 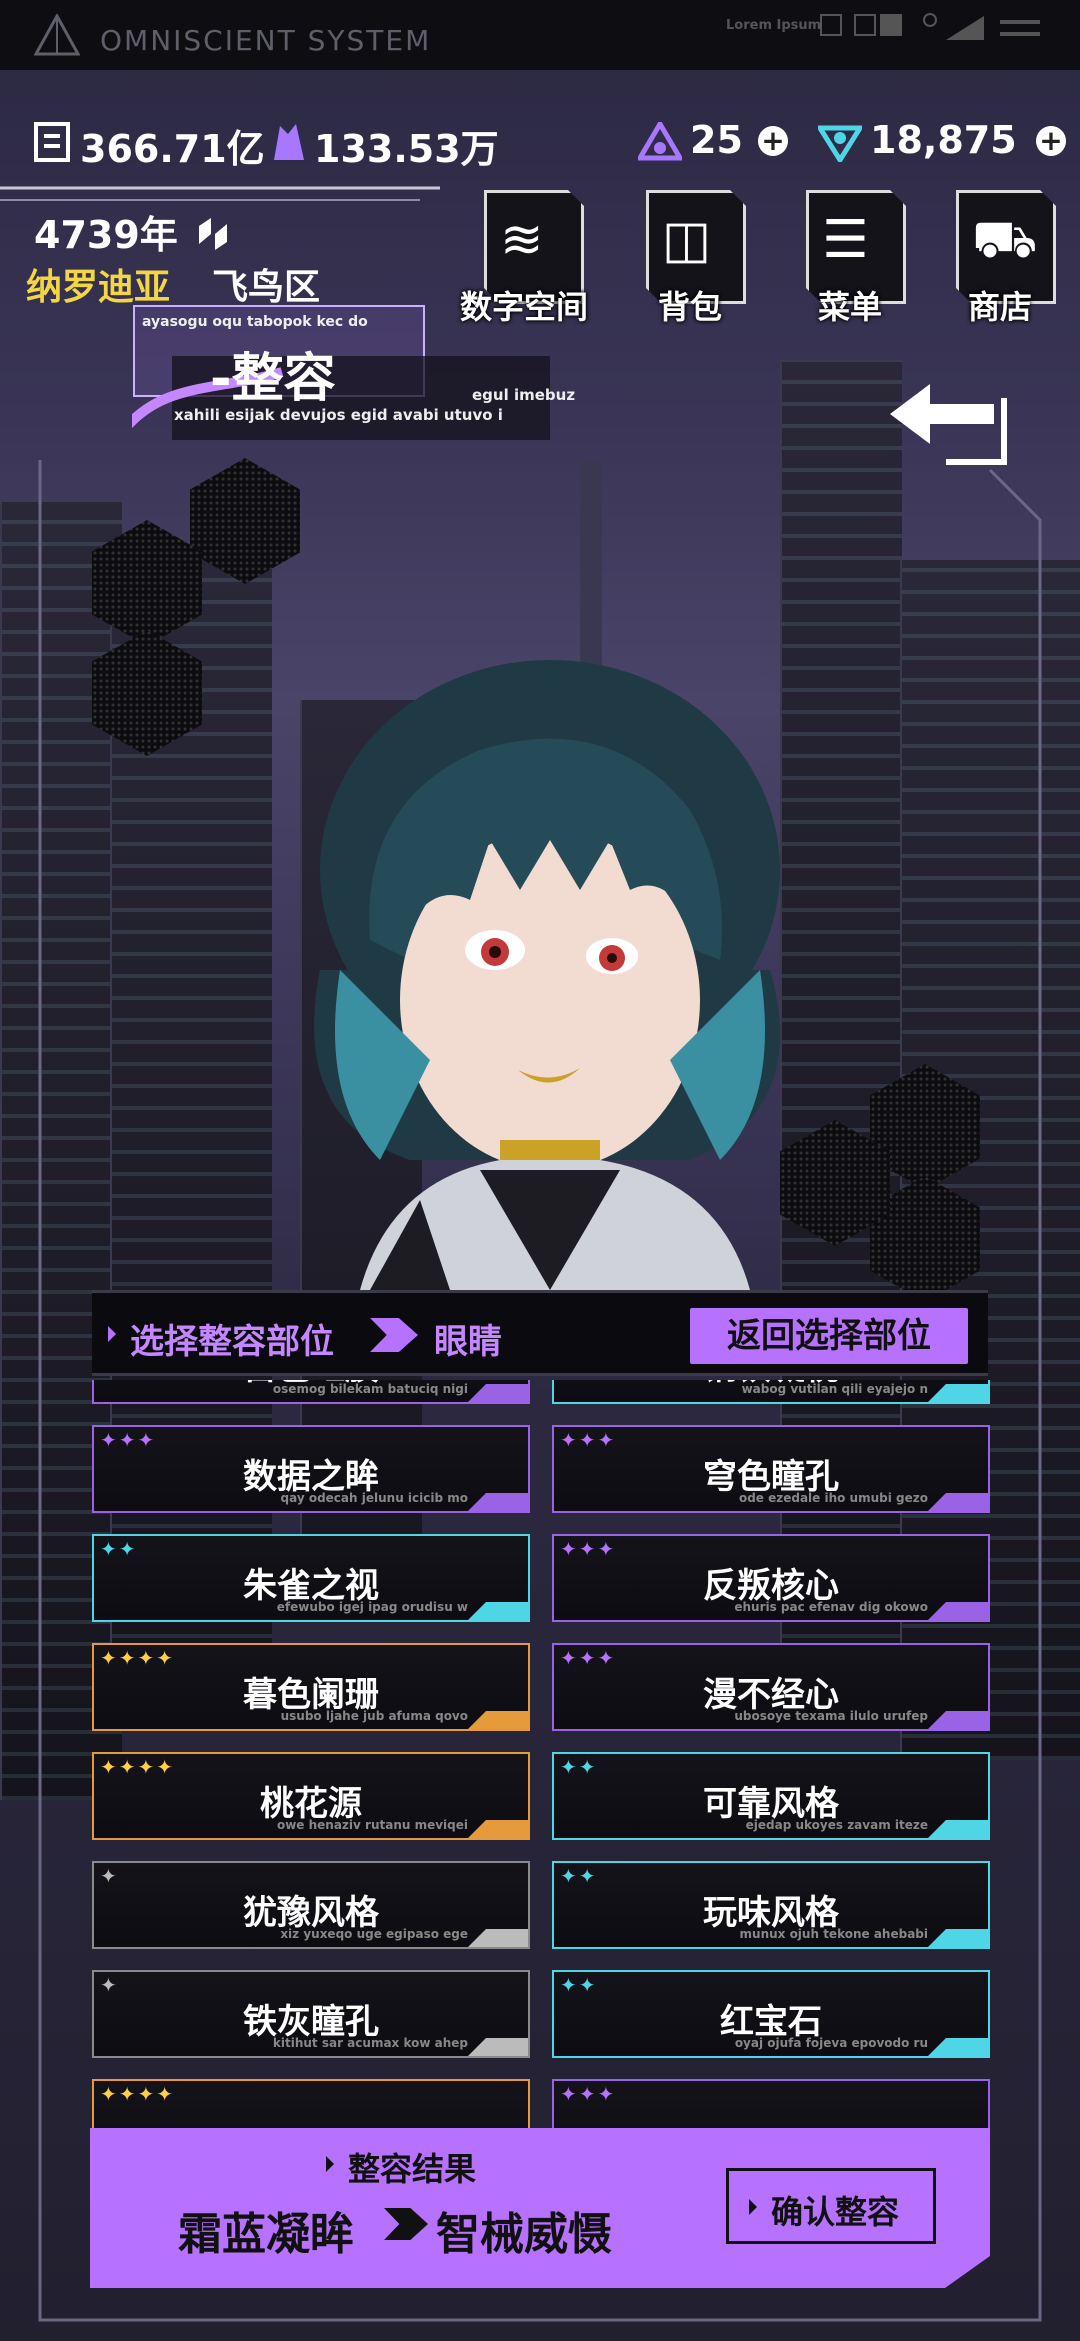 I want to click on confirm-label: 确认整容, so click(x=835, y=2212).